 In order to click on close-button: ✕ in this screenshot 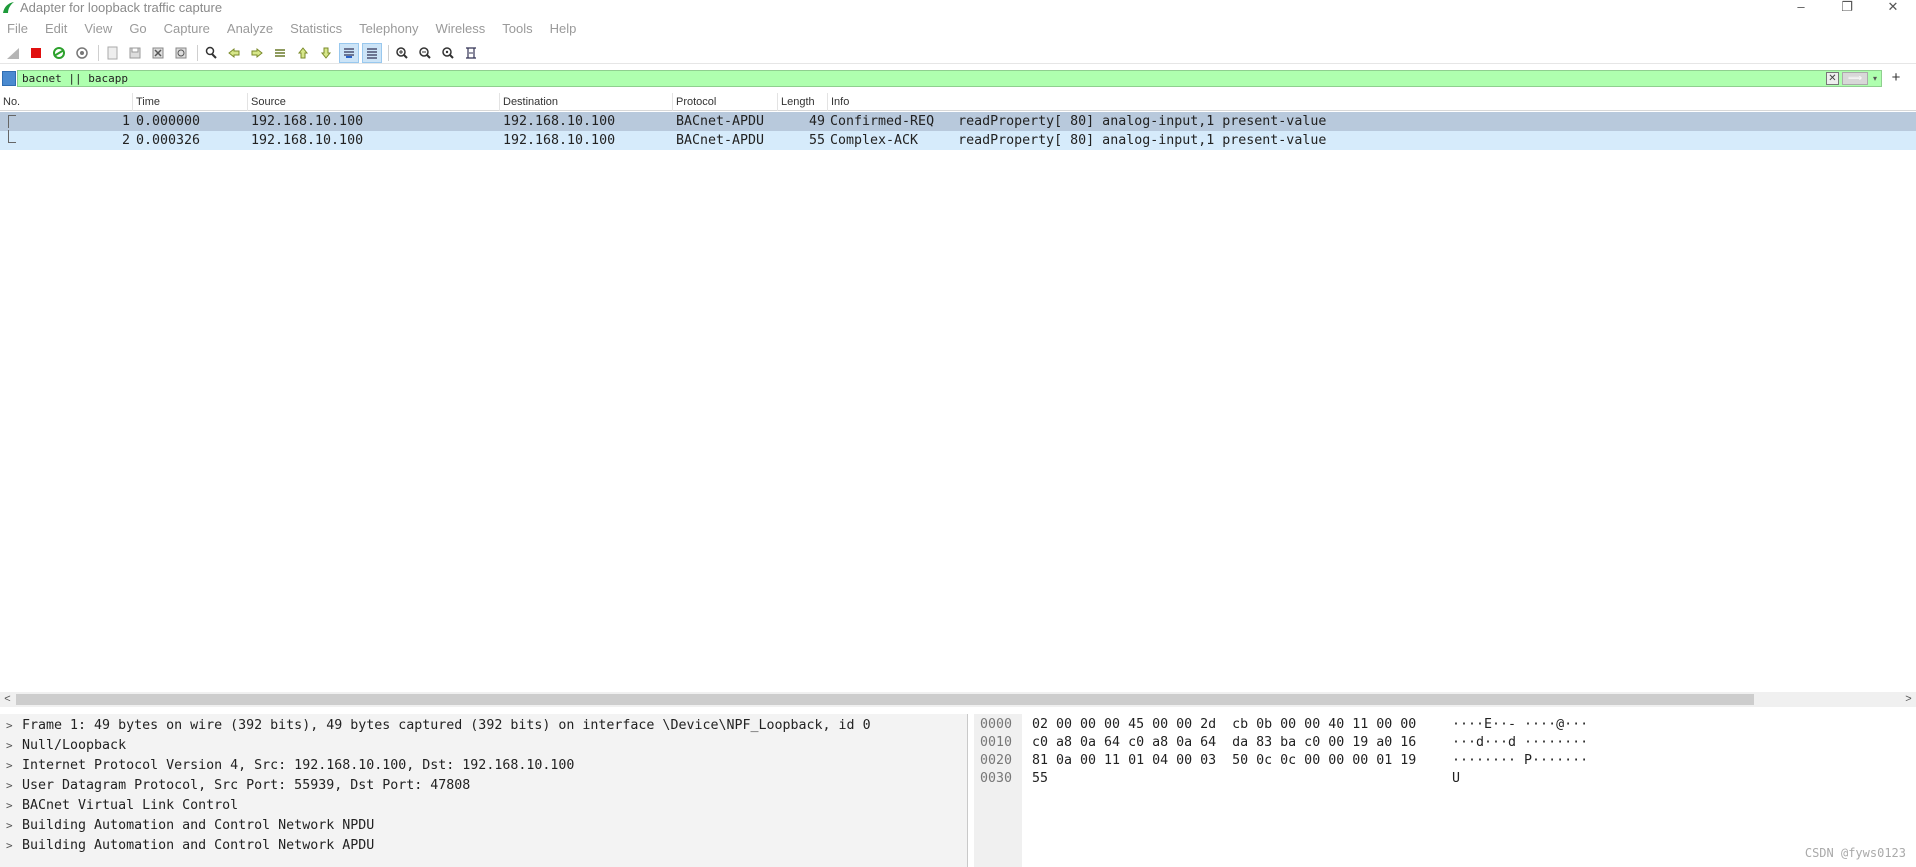, I will do `click(1893, 7)`.